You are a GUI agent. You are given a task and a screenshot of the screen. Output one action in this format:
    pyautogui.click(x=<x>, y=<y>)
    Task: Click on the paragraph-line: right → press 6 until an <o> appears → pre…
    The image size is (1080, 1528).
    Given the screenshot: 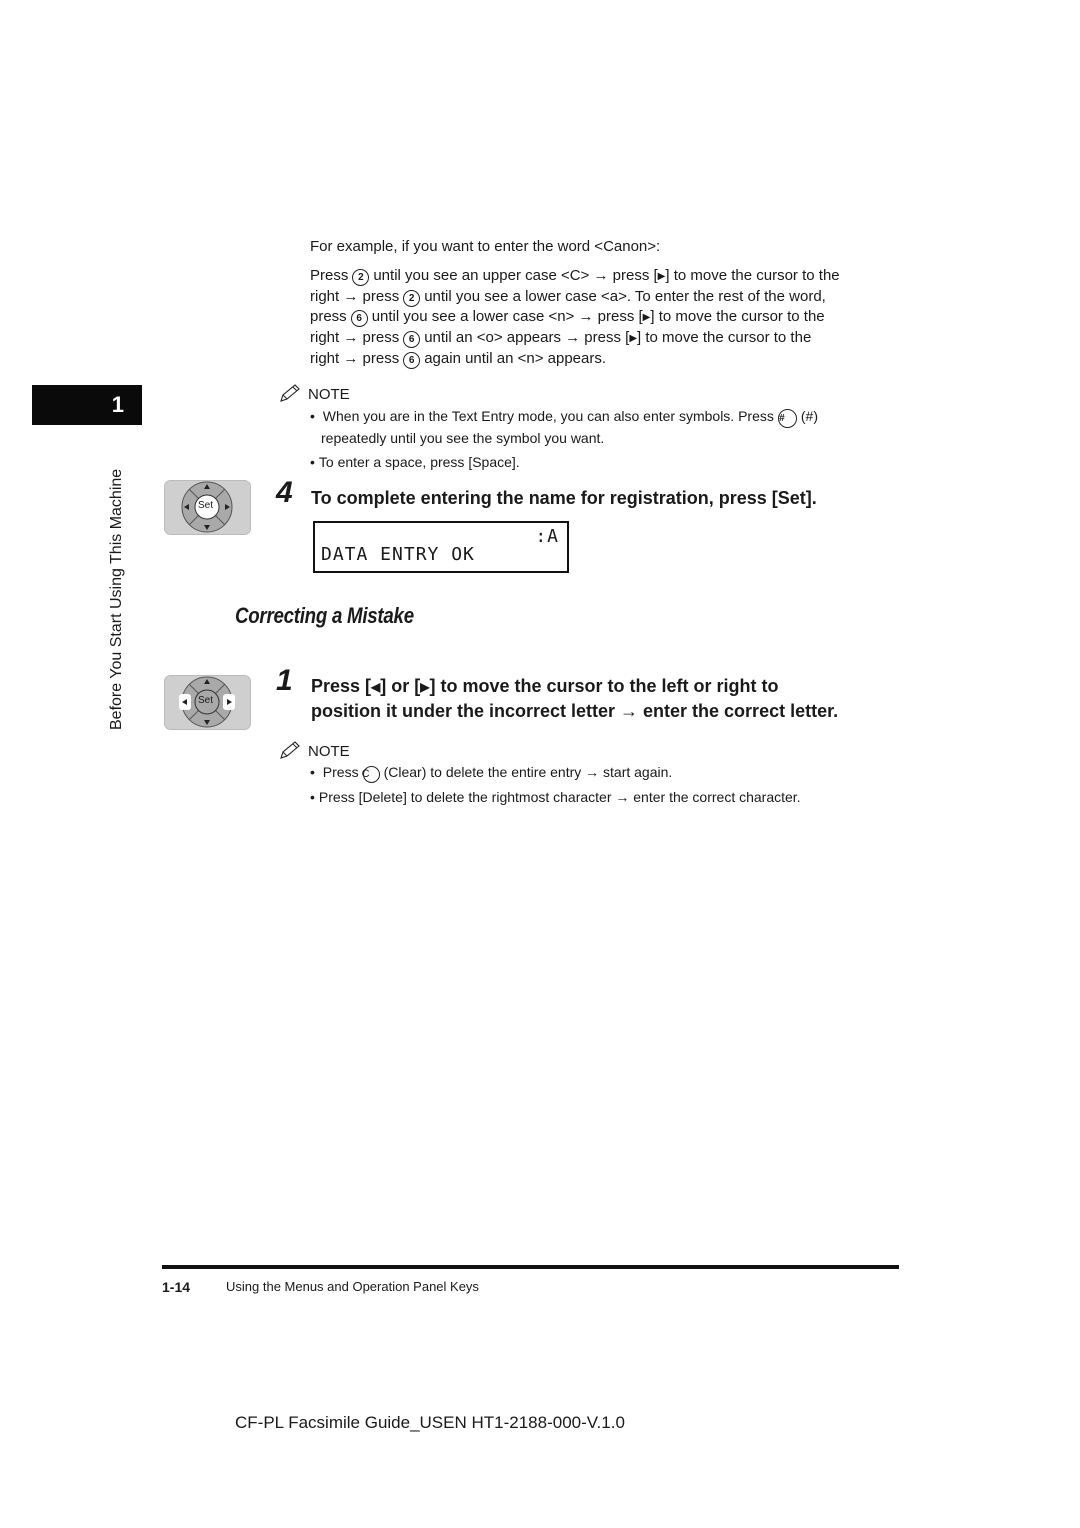 What is the action you would take?
    pyautogui.click(x=605, y=338)
    